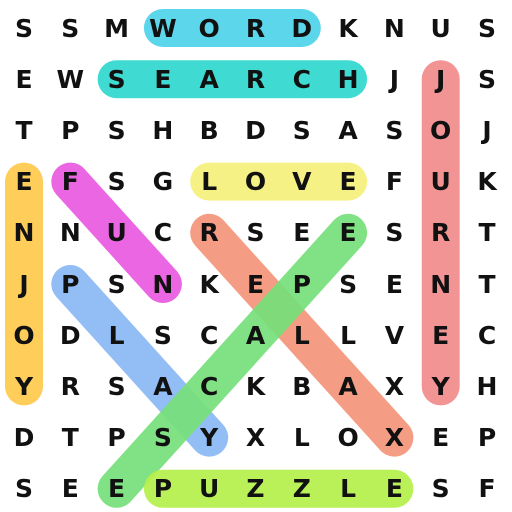 The height and width of the screenshot is (512, 512). What do you see at coordinates (302, 489) in the screenshot?
I see `letter-cell: Z` at bounding box center [302, 489].